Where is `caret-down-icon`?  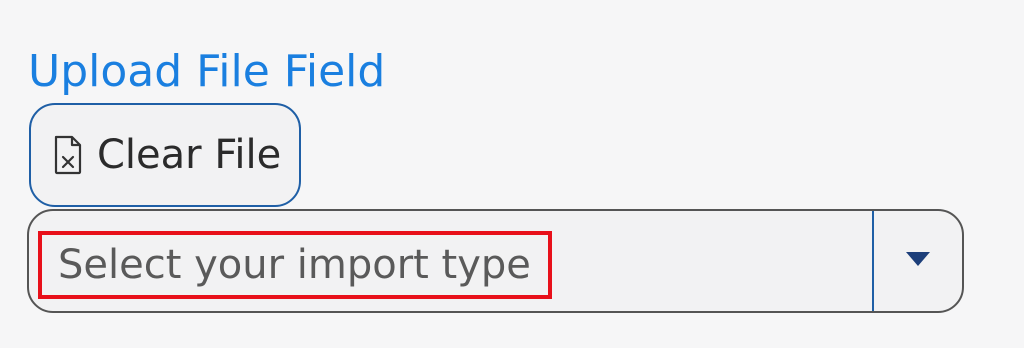
caret-down-icon is located at coordinates (918, 261).